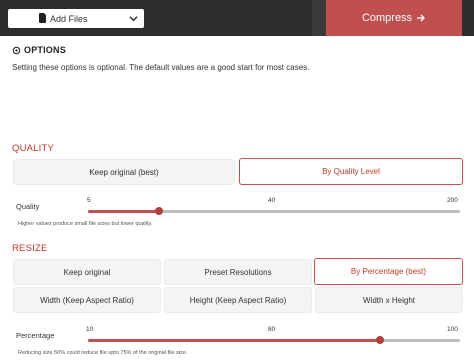  I want to click on resize-mode-label: By Percentage (best), so click(388, 271).